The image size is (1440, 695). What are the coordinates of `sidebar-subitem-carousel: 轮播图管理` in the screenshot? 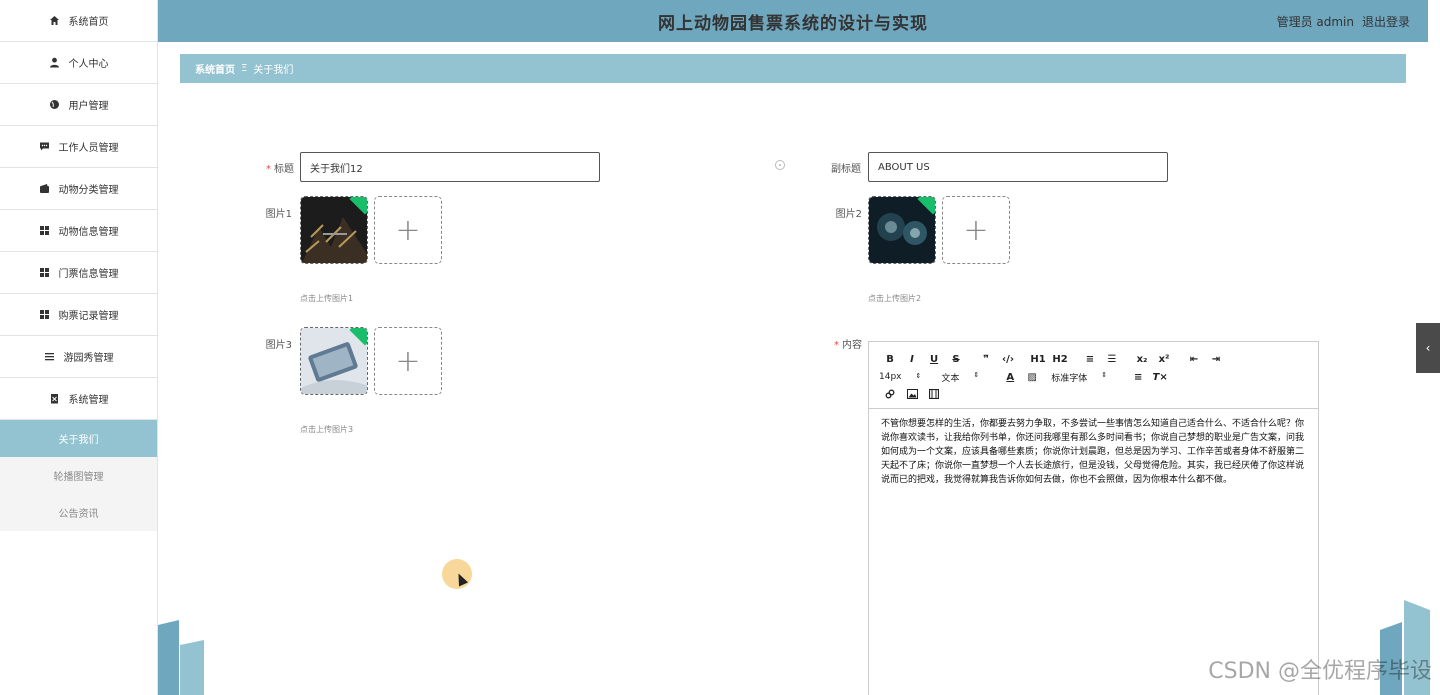 It's located at (78, 475).